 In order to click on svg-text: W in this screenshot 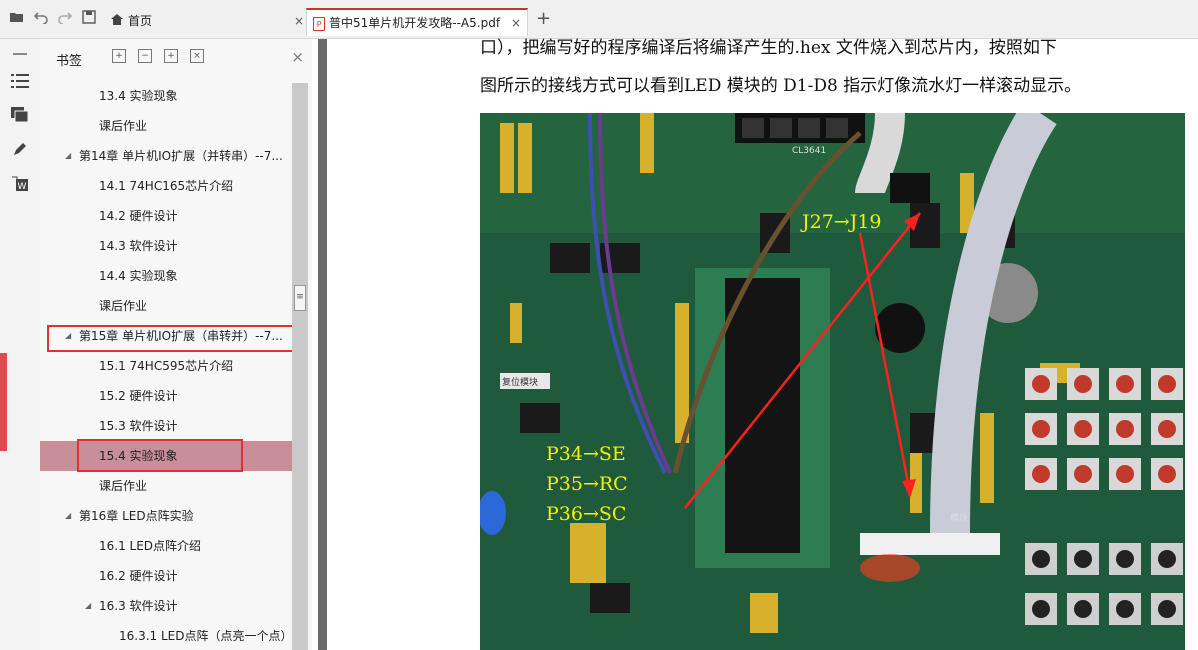, I will do `click(22, 187)`.